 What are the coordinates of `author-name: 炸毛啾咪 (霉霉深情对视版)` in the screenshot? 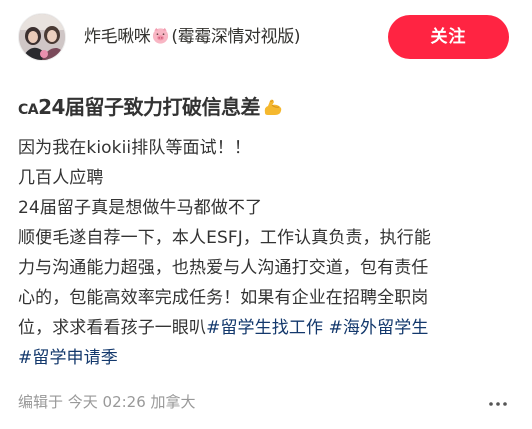 It's located at (192, 37).